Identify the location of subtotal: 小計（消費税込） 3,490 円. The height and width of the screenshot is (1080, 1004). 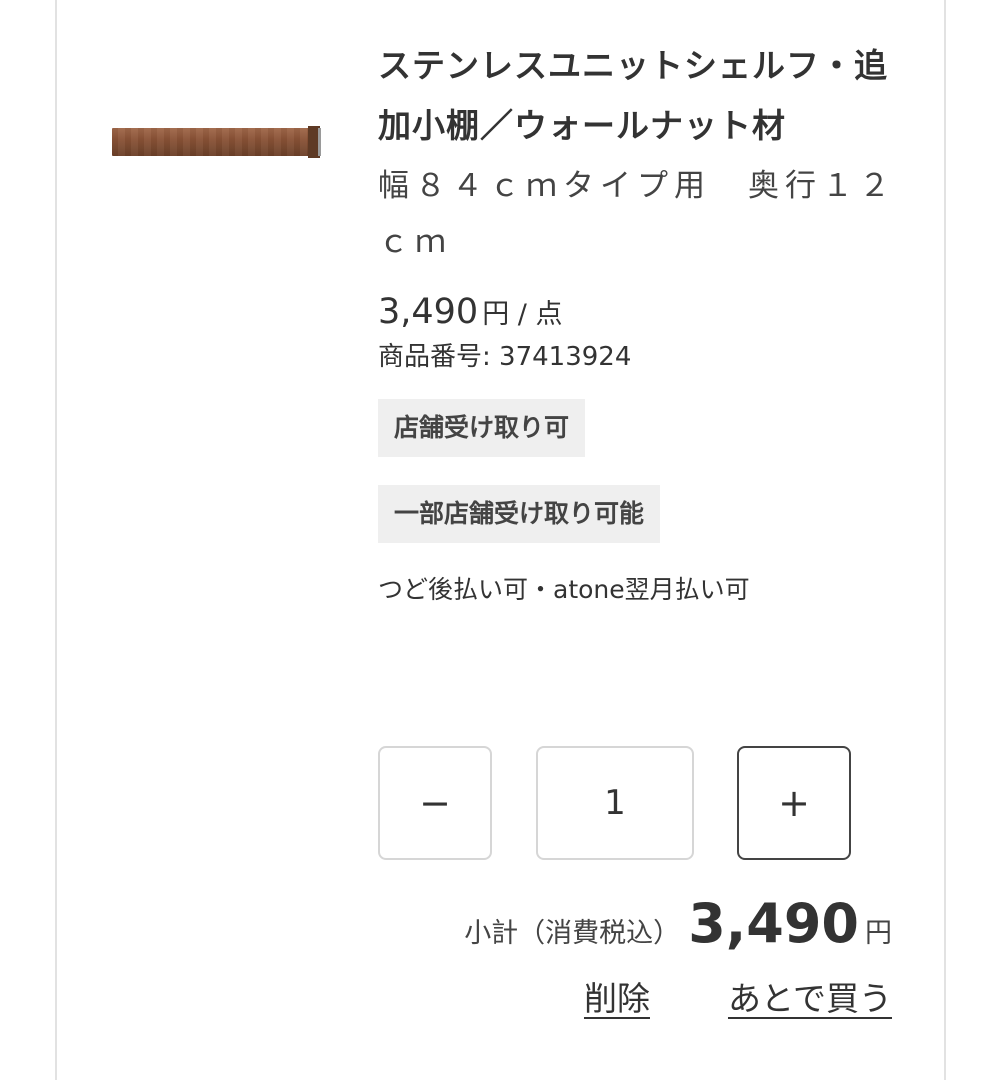
(678, 923).